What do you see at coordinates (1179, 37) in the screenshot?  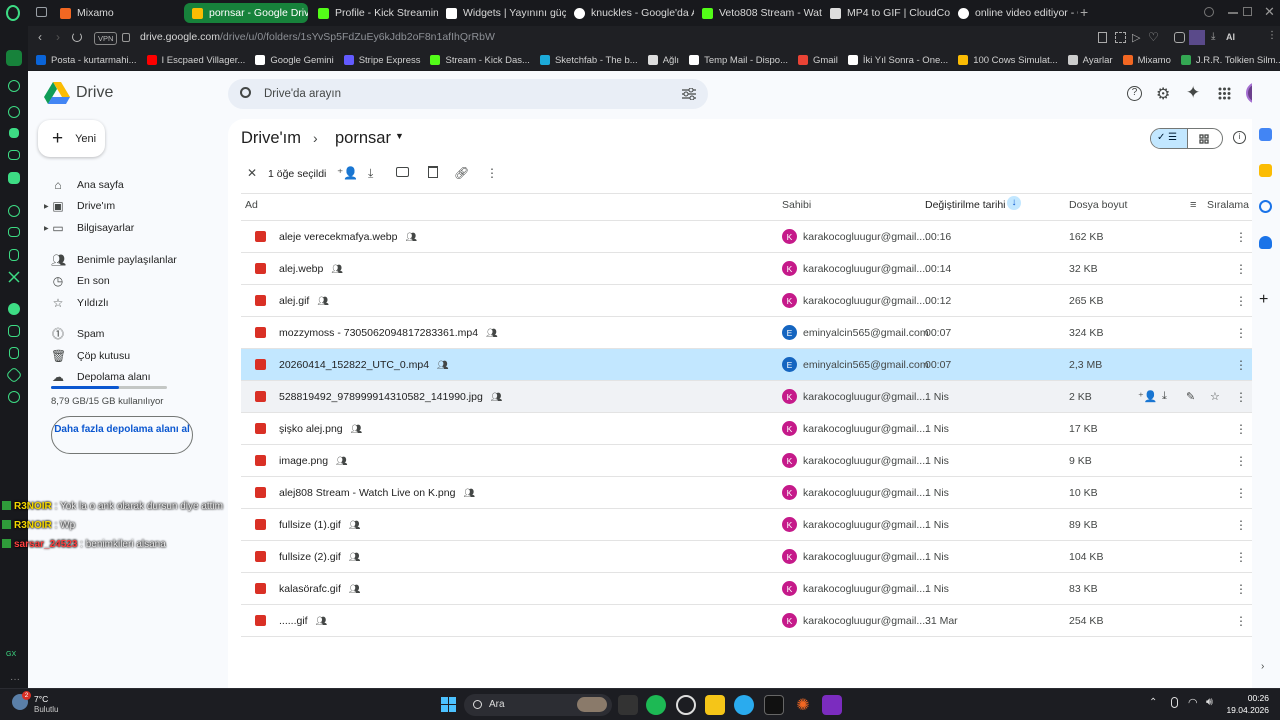 I see `extensions-icon` at bounding box center [1179, 37].